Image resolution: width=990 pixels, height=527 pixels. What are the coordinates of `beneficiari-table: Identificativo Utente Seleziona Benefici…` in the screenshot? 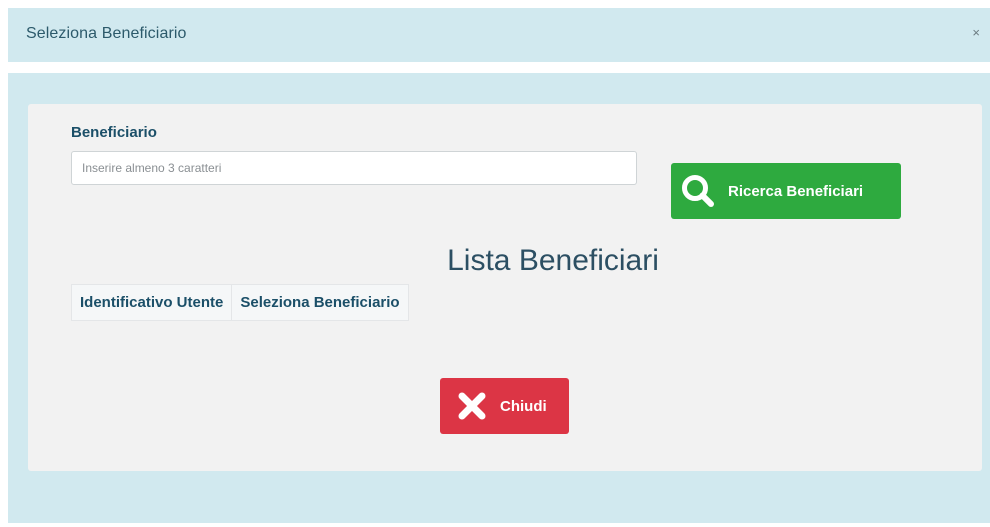 It's located at (239, 302).